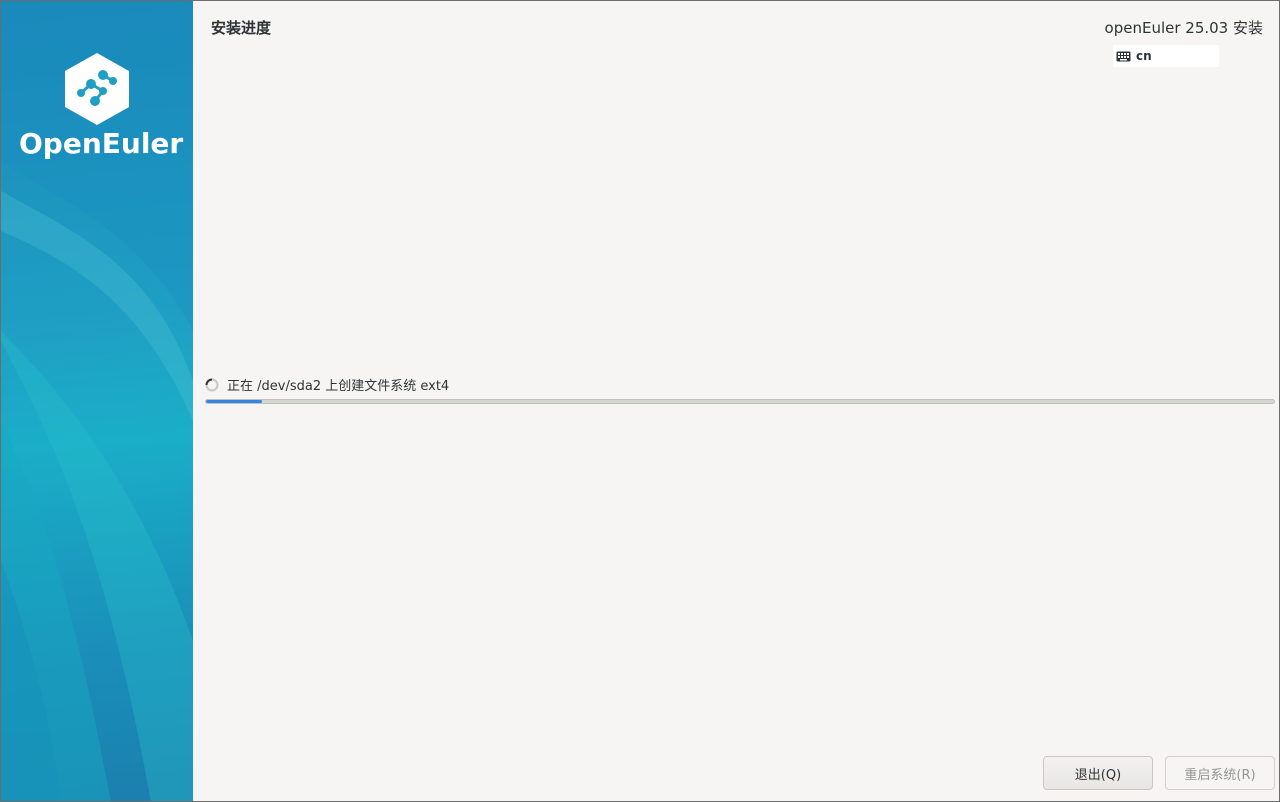 This screenshot has height=802, width=1280. Describe the element at coordinates (101, 143) in the screenshot. I see `logo-text: OpenEuler` at that location.